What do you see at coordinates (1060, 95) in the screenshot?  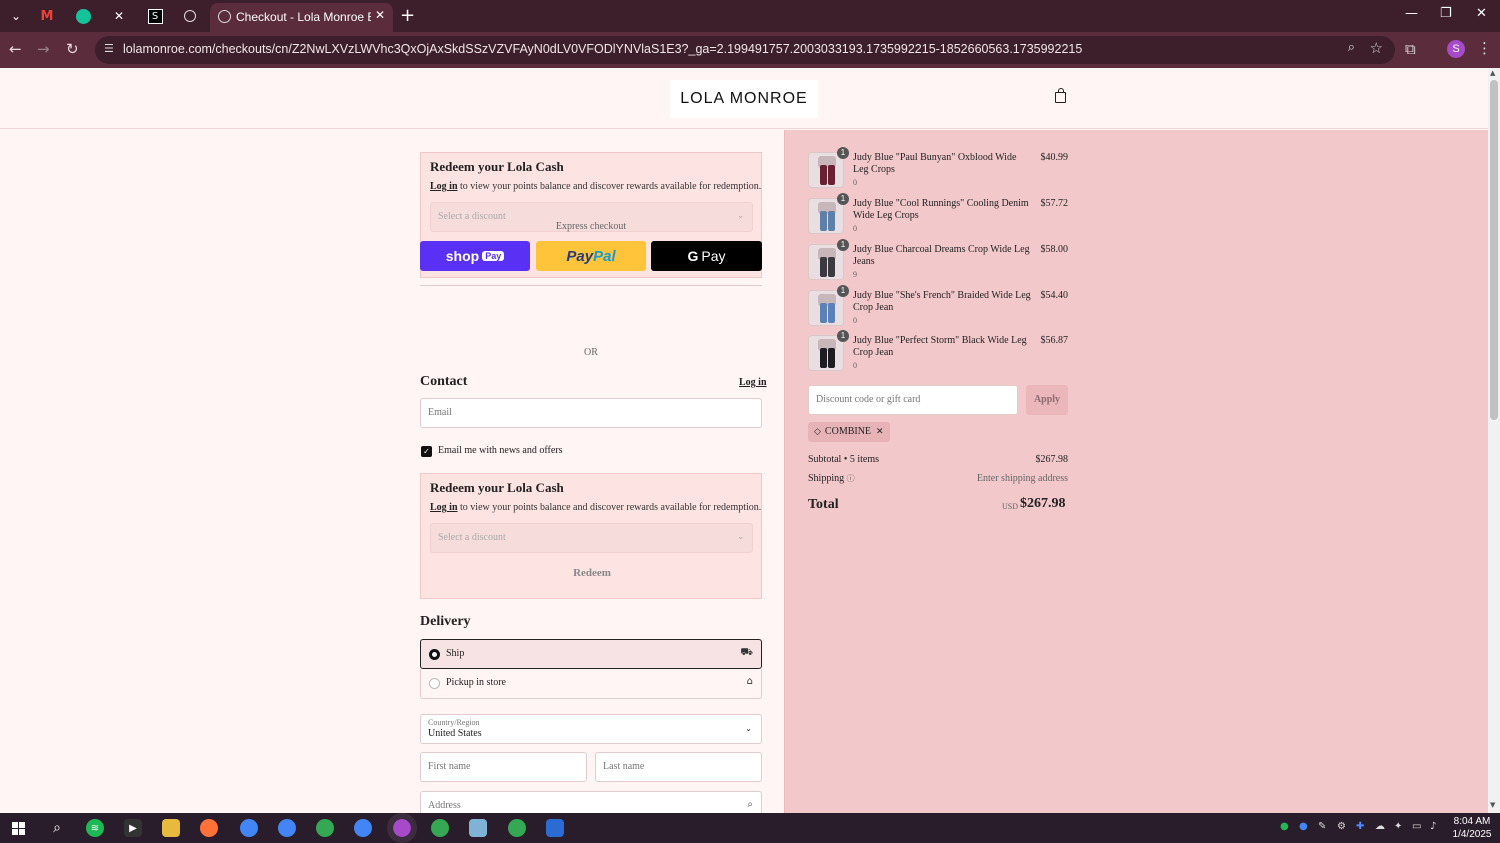 I see `shopping-bag-icon` at bounding box center [1060, 95].